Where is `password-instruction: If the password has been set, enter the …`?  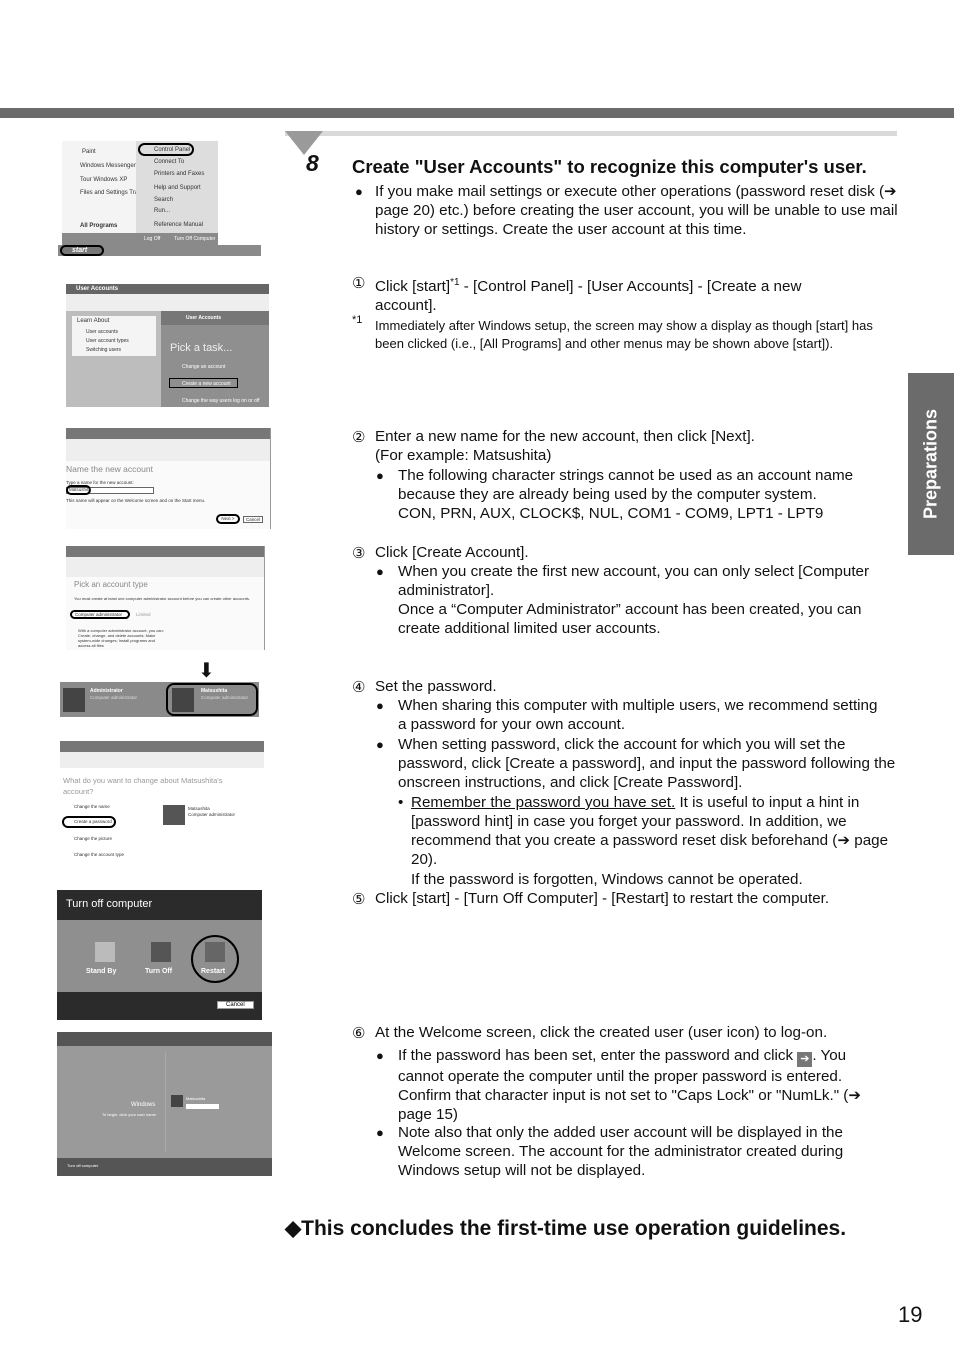 password-instruction: If the password has been set, enter the … is located at coordinates (598, 1055).